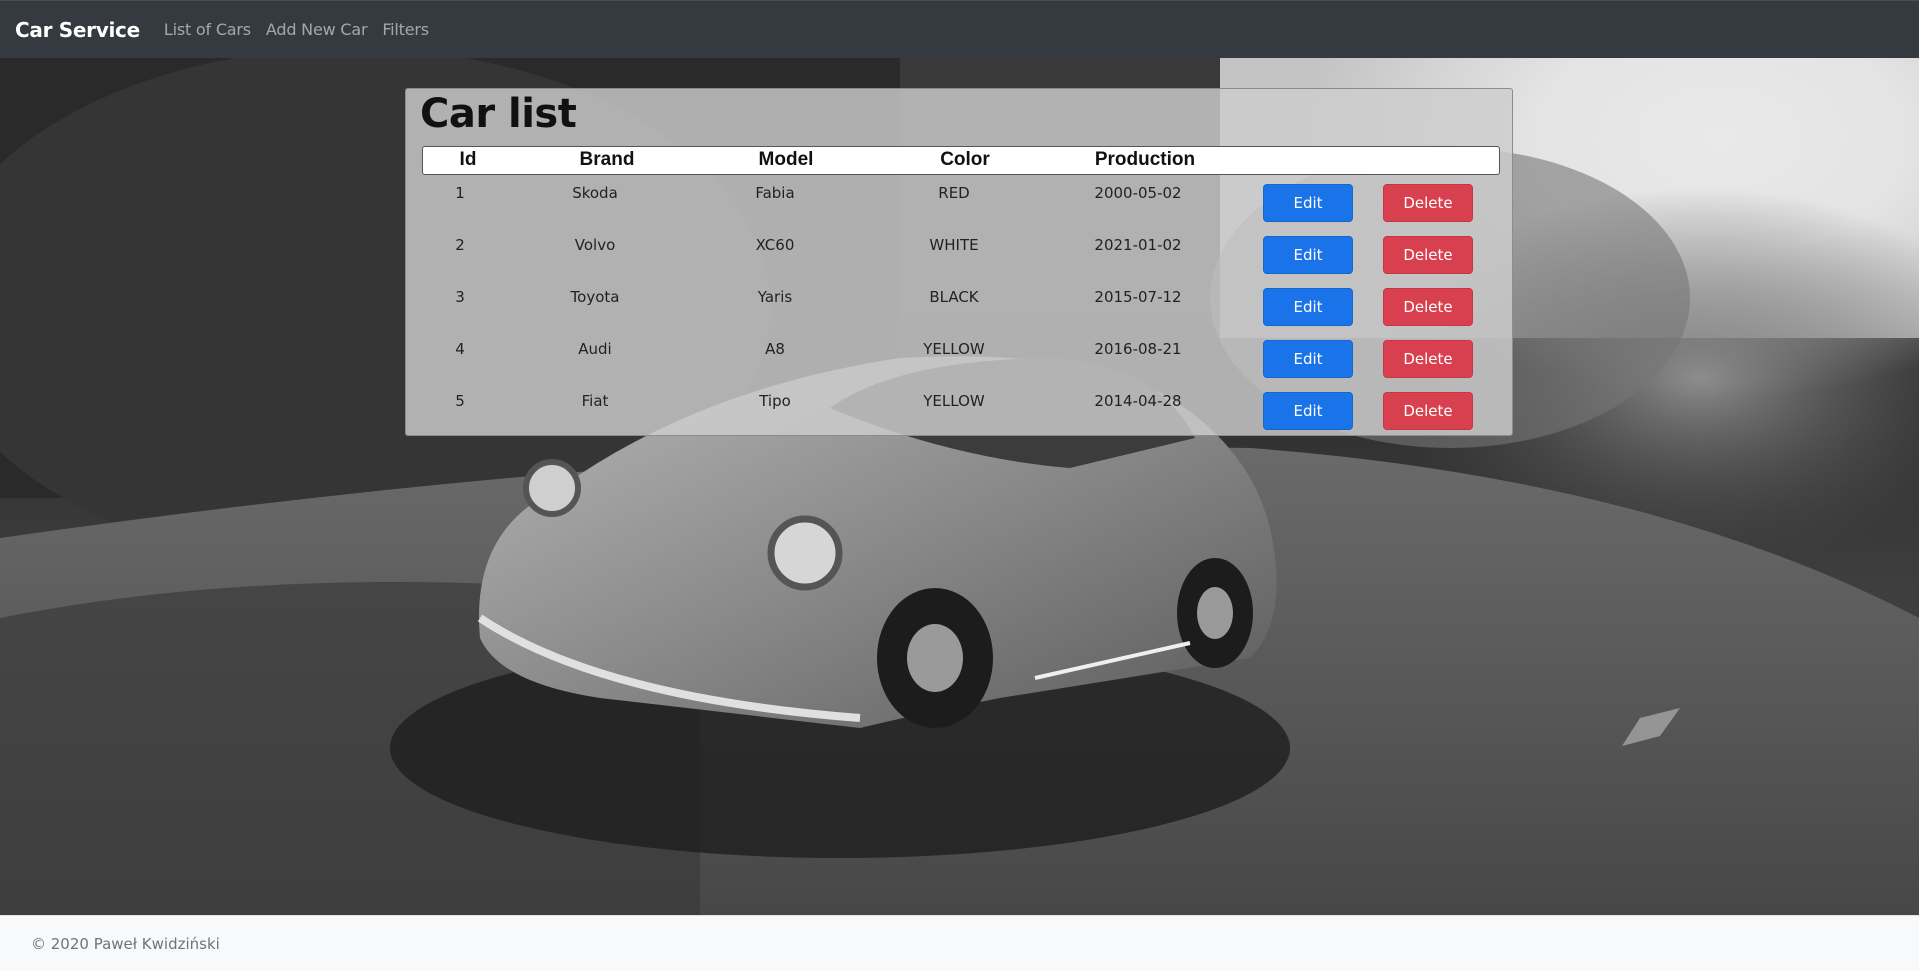 This screenshot has height=971, width=1919. I want to click on nav-links: List of Cars Add New Car Filters, so click(289, 29).